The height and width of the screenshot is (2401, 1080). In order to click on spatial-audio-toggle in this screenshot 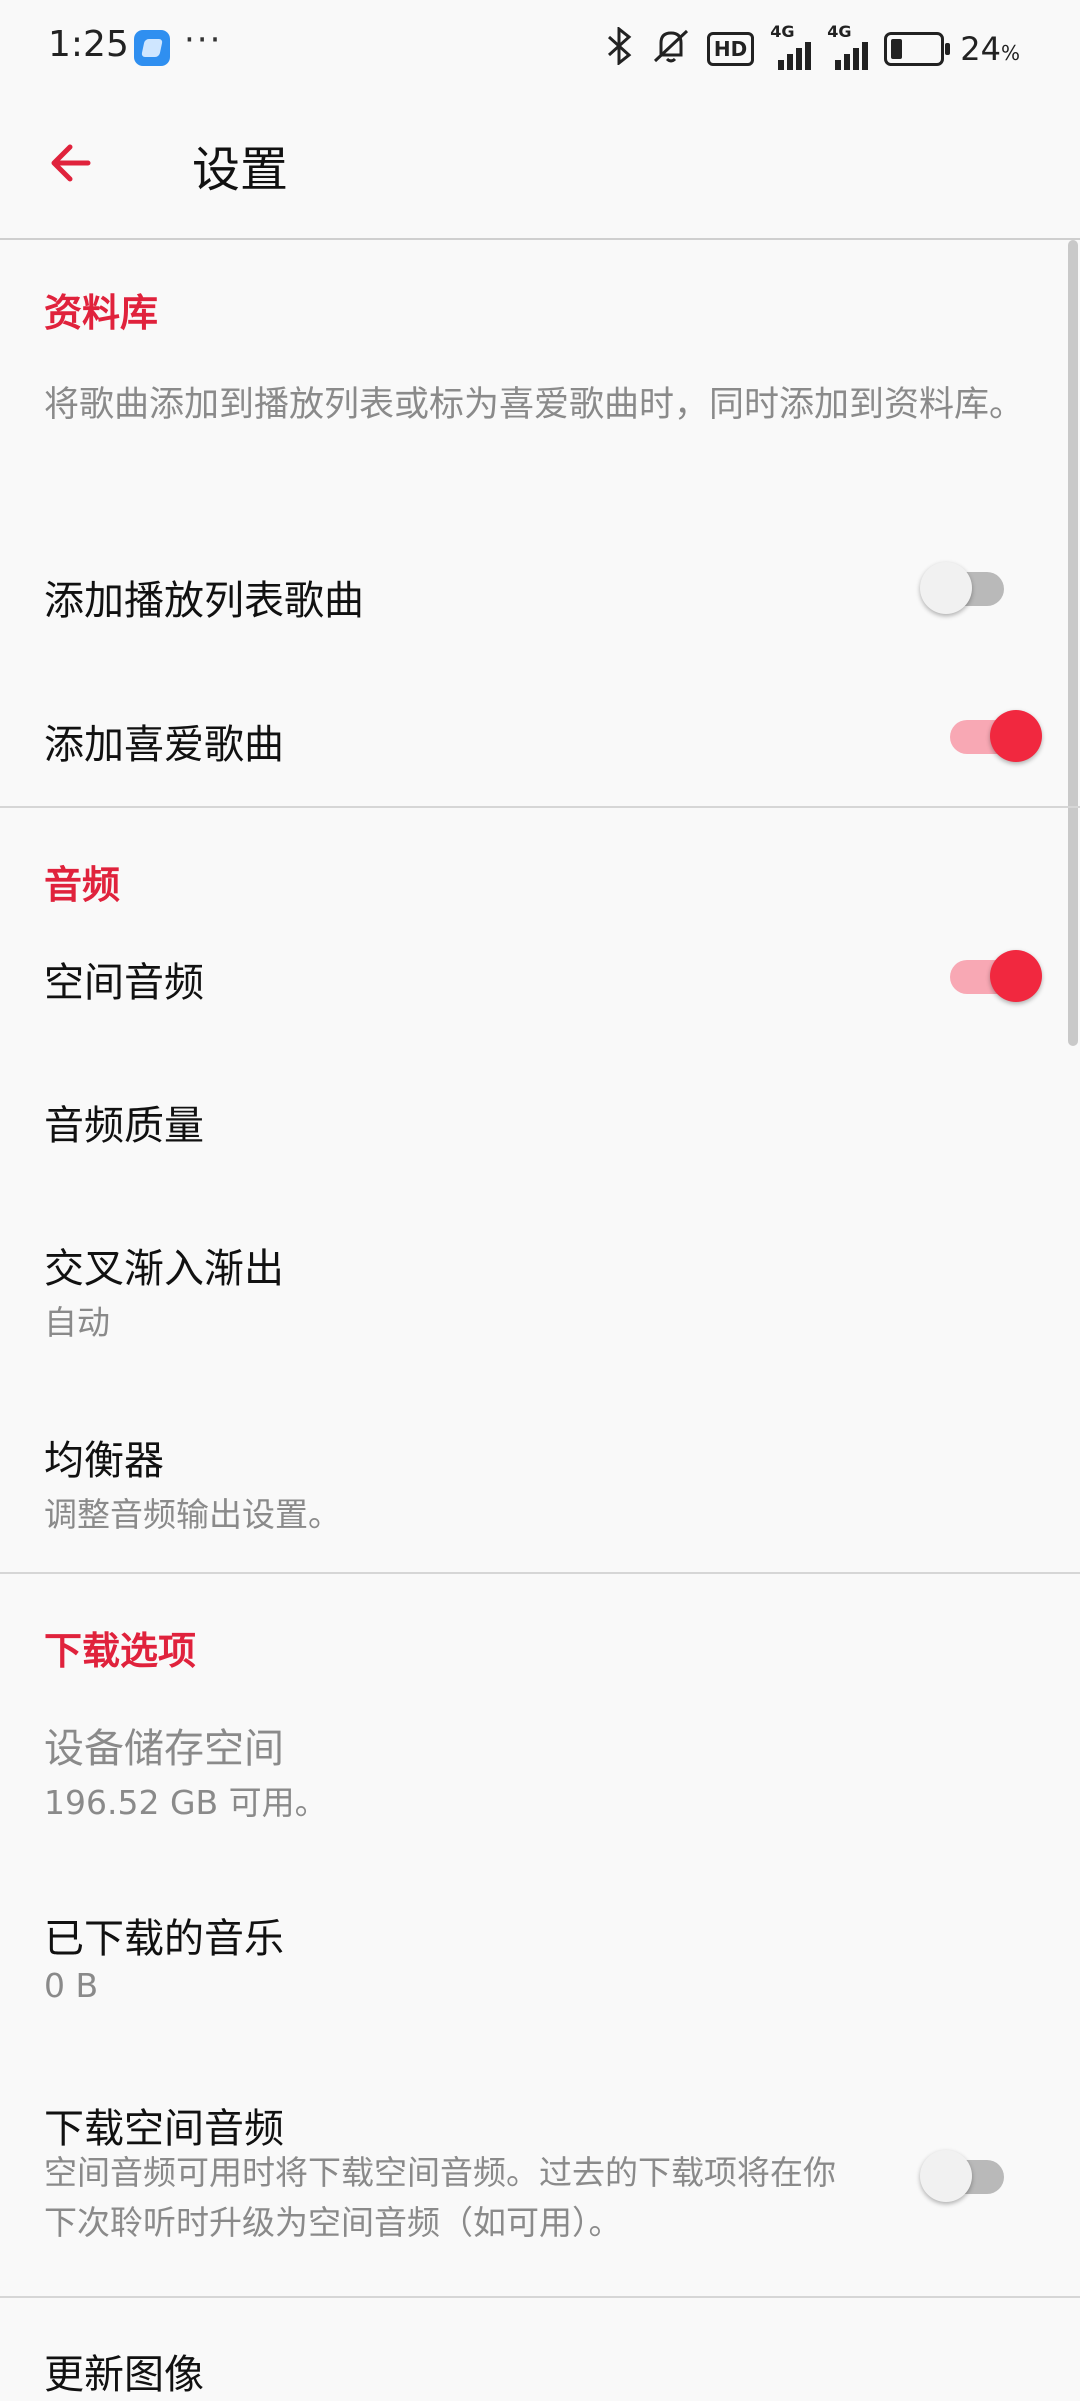, I will do `click(992, 974)`.